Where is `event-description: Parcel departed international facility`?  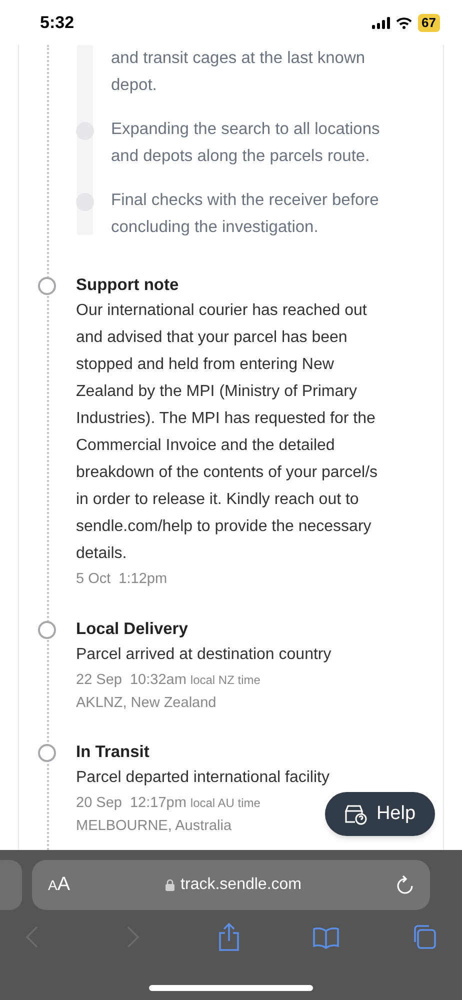 event-description: Parcel departed international facility is located at coordinates (203, 778).